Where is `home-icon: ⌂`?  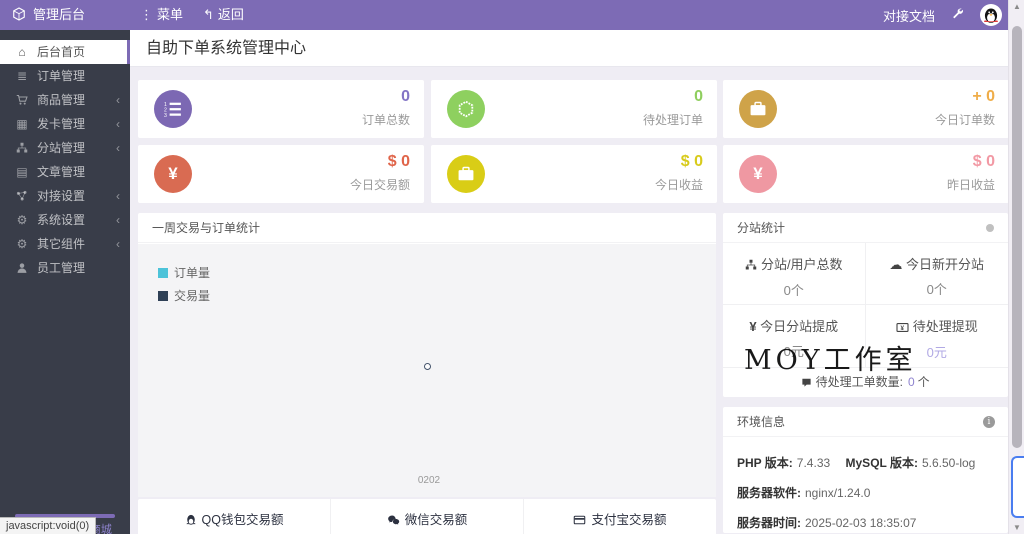
home-icon: ⌂ is located at coordinates (22, 52).